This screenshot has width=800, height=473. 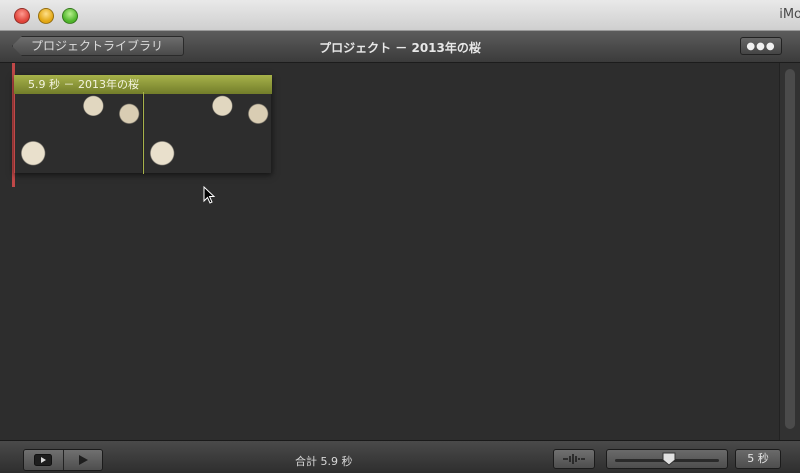 What do you see at coordinates (46, 16) in the screenshot?
I see `minimize-window-button` at bounding box center [46, 16].